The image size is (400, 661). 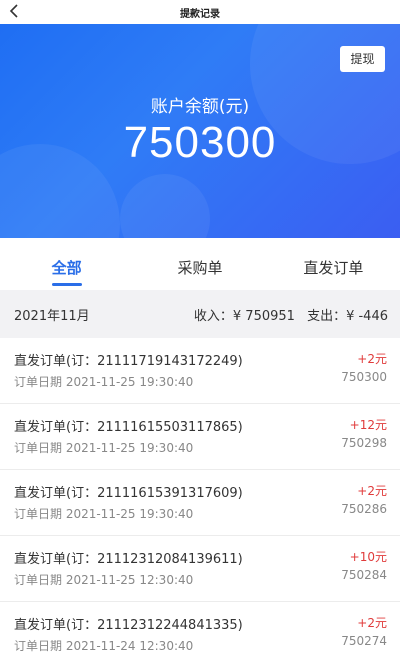 What do you see at coordinates (200, 142) in the screenshot?
I see `balance-amount: 750300` at bounding box center [200, 142].